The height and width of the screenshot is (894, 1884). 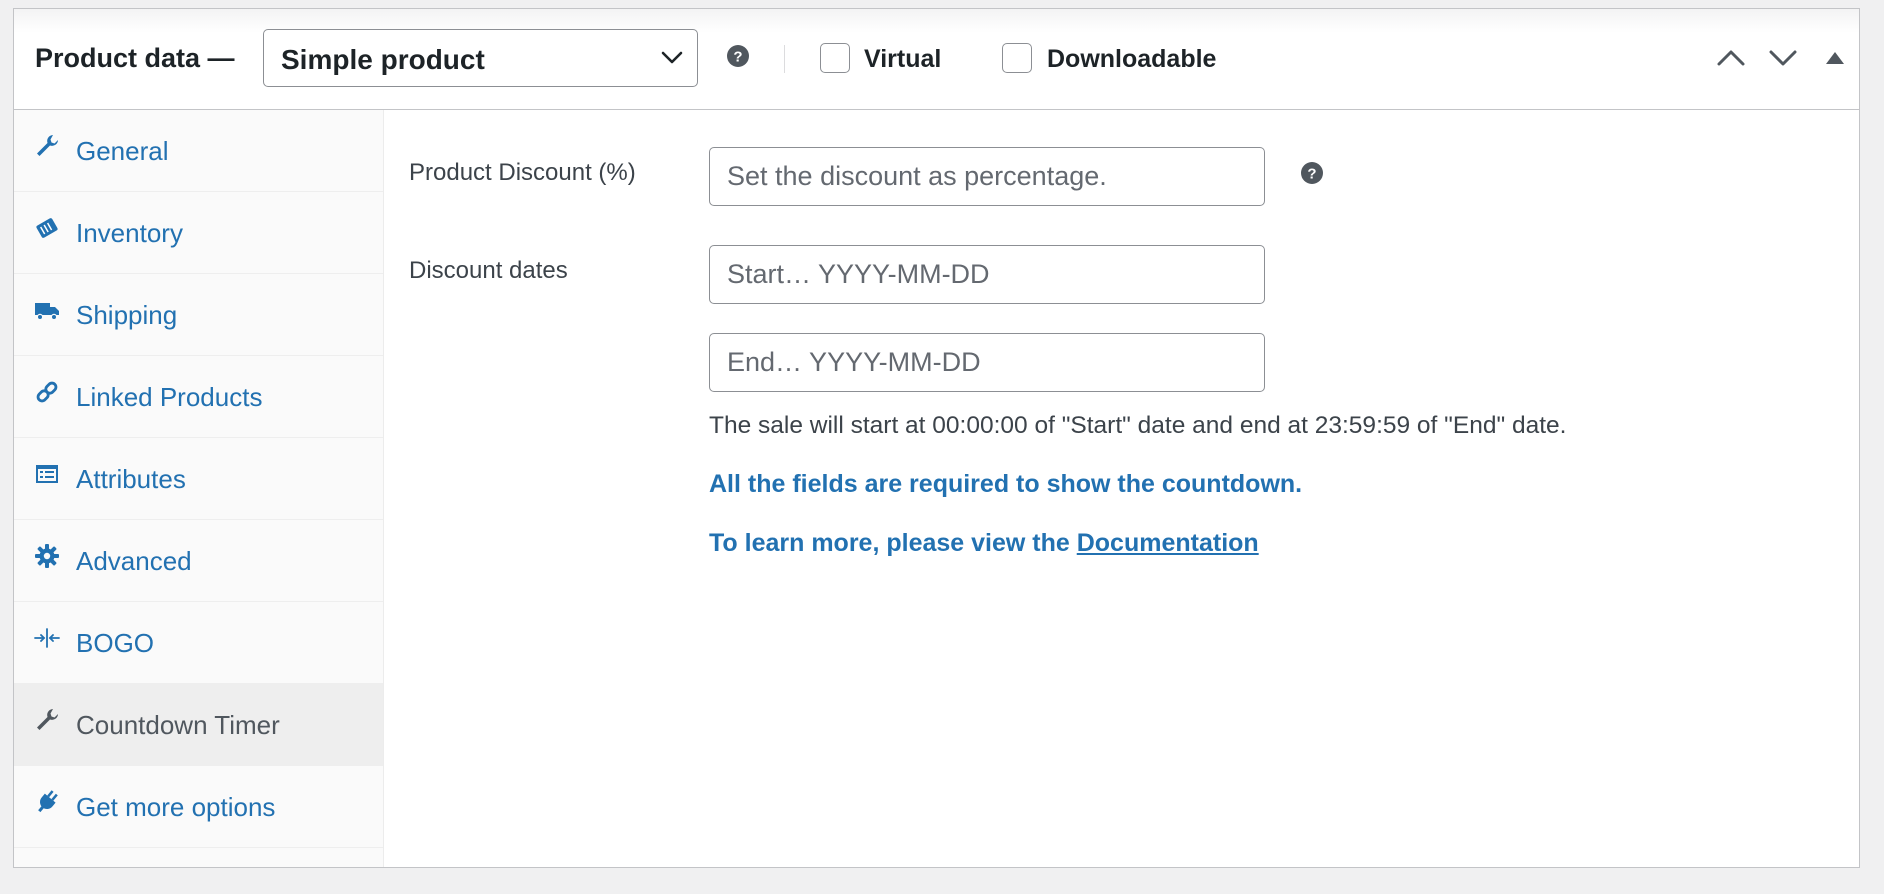 I want to click on truck-icon, so click(x=47, y=312).